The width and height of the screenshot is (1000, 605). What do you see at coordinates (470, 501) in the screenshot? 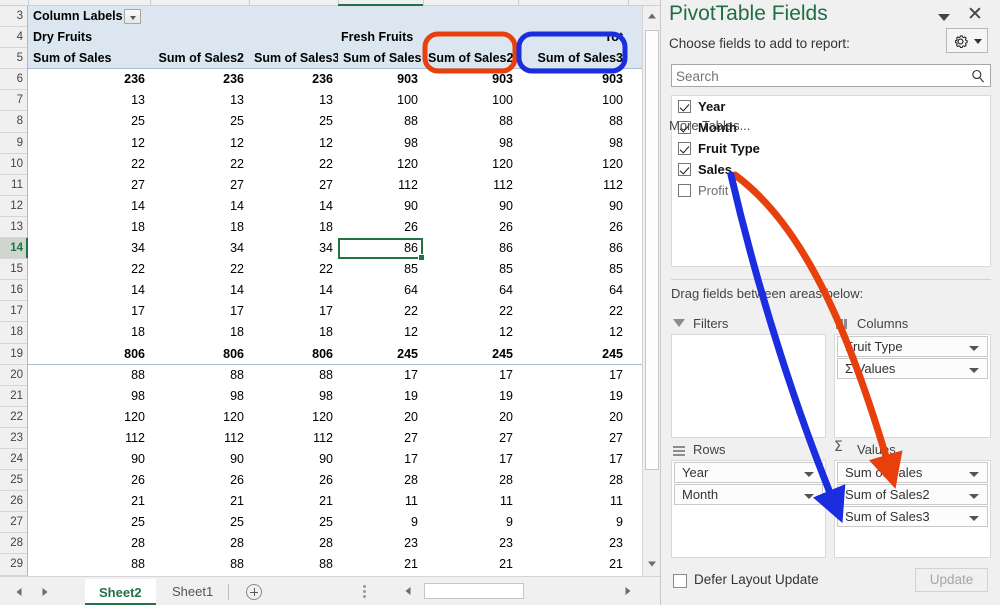
I see `cell-r26-c4: 11` at bounding box center [470, 501].